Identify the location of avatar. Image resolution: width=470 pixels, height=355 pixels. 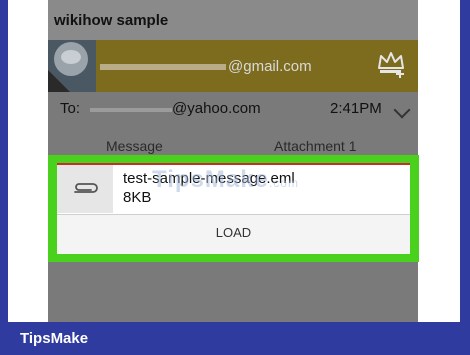
(72, 66).